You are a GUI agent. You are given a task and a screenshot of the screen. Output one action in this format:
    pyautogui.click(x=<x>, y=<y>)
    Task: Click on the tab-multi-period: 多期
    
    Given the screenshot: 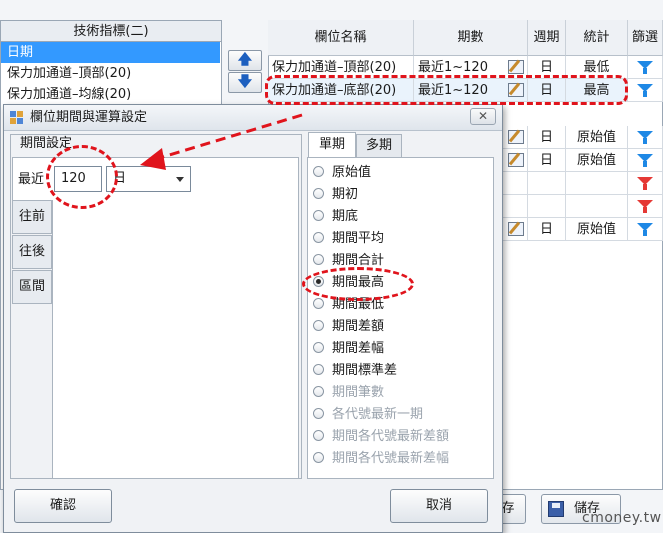 What is the action you would take?
    pyautogui.click(x=379, y=146)
    